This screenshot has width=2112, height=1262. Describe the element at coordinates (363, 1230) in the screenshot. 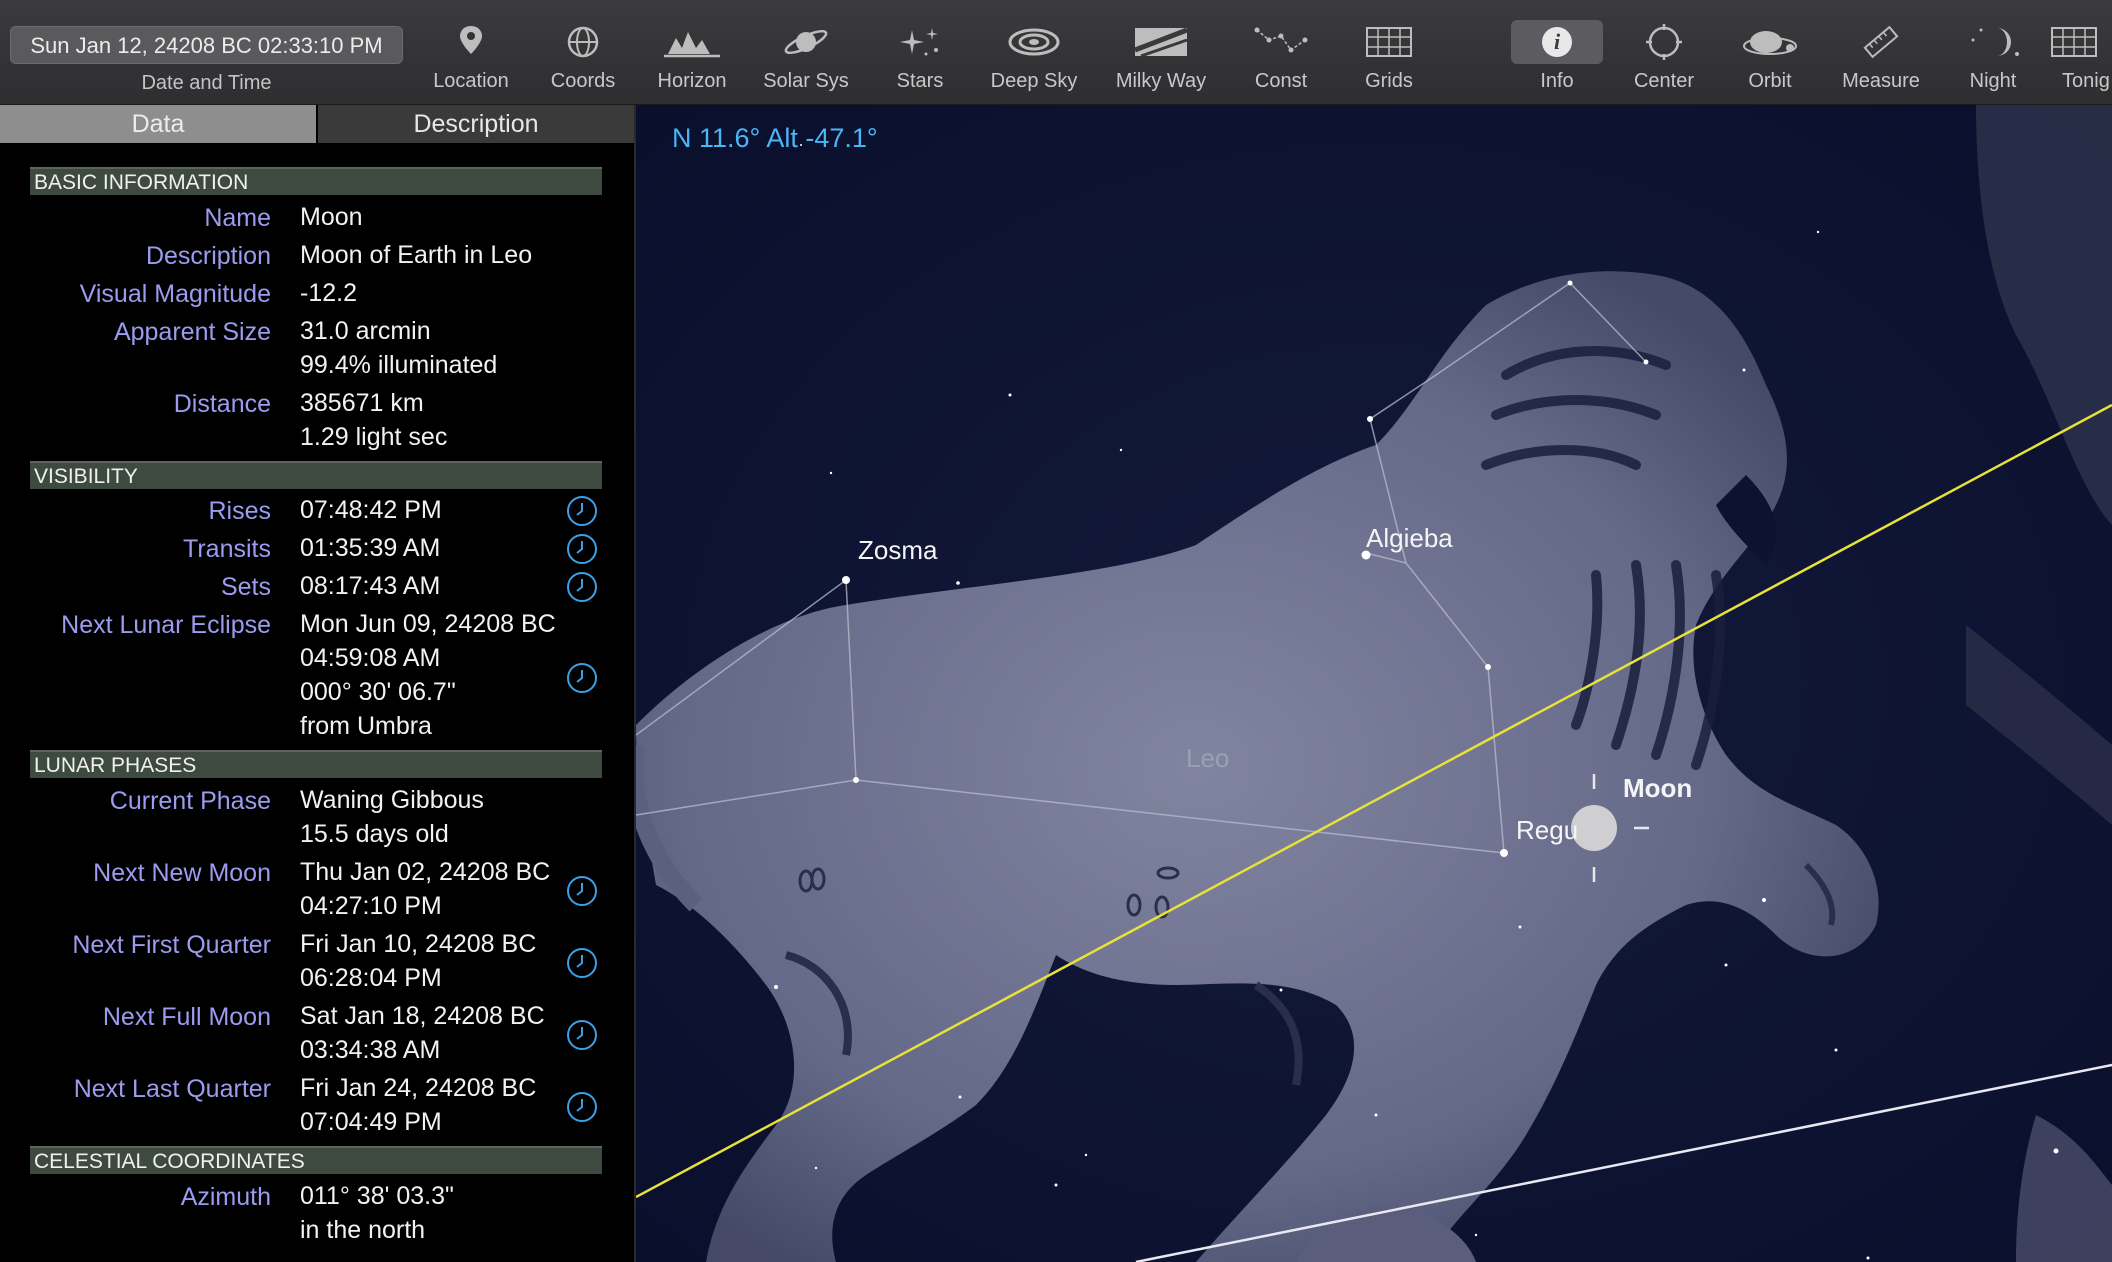

I see `azimuth-direction: in the north` at that location.